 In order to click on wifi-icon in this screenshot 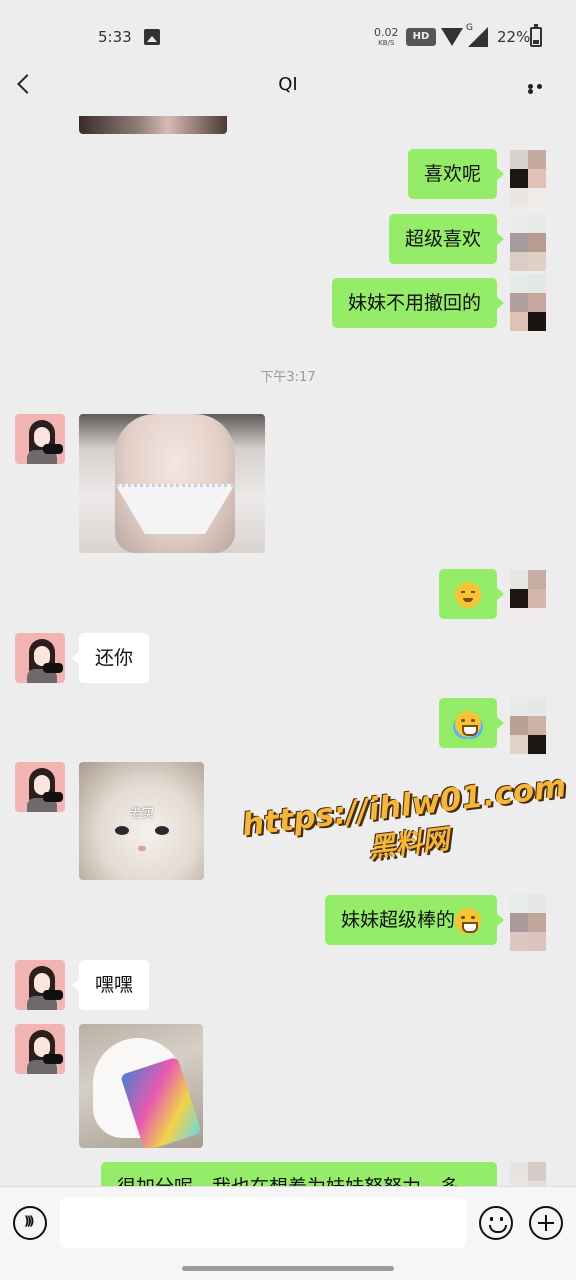, I will do `click(452, 37)`.